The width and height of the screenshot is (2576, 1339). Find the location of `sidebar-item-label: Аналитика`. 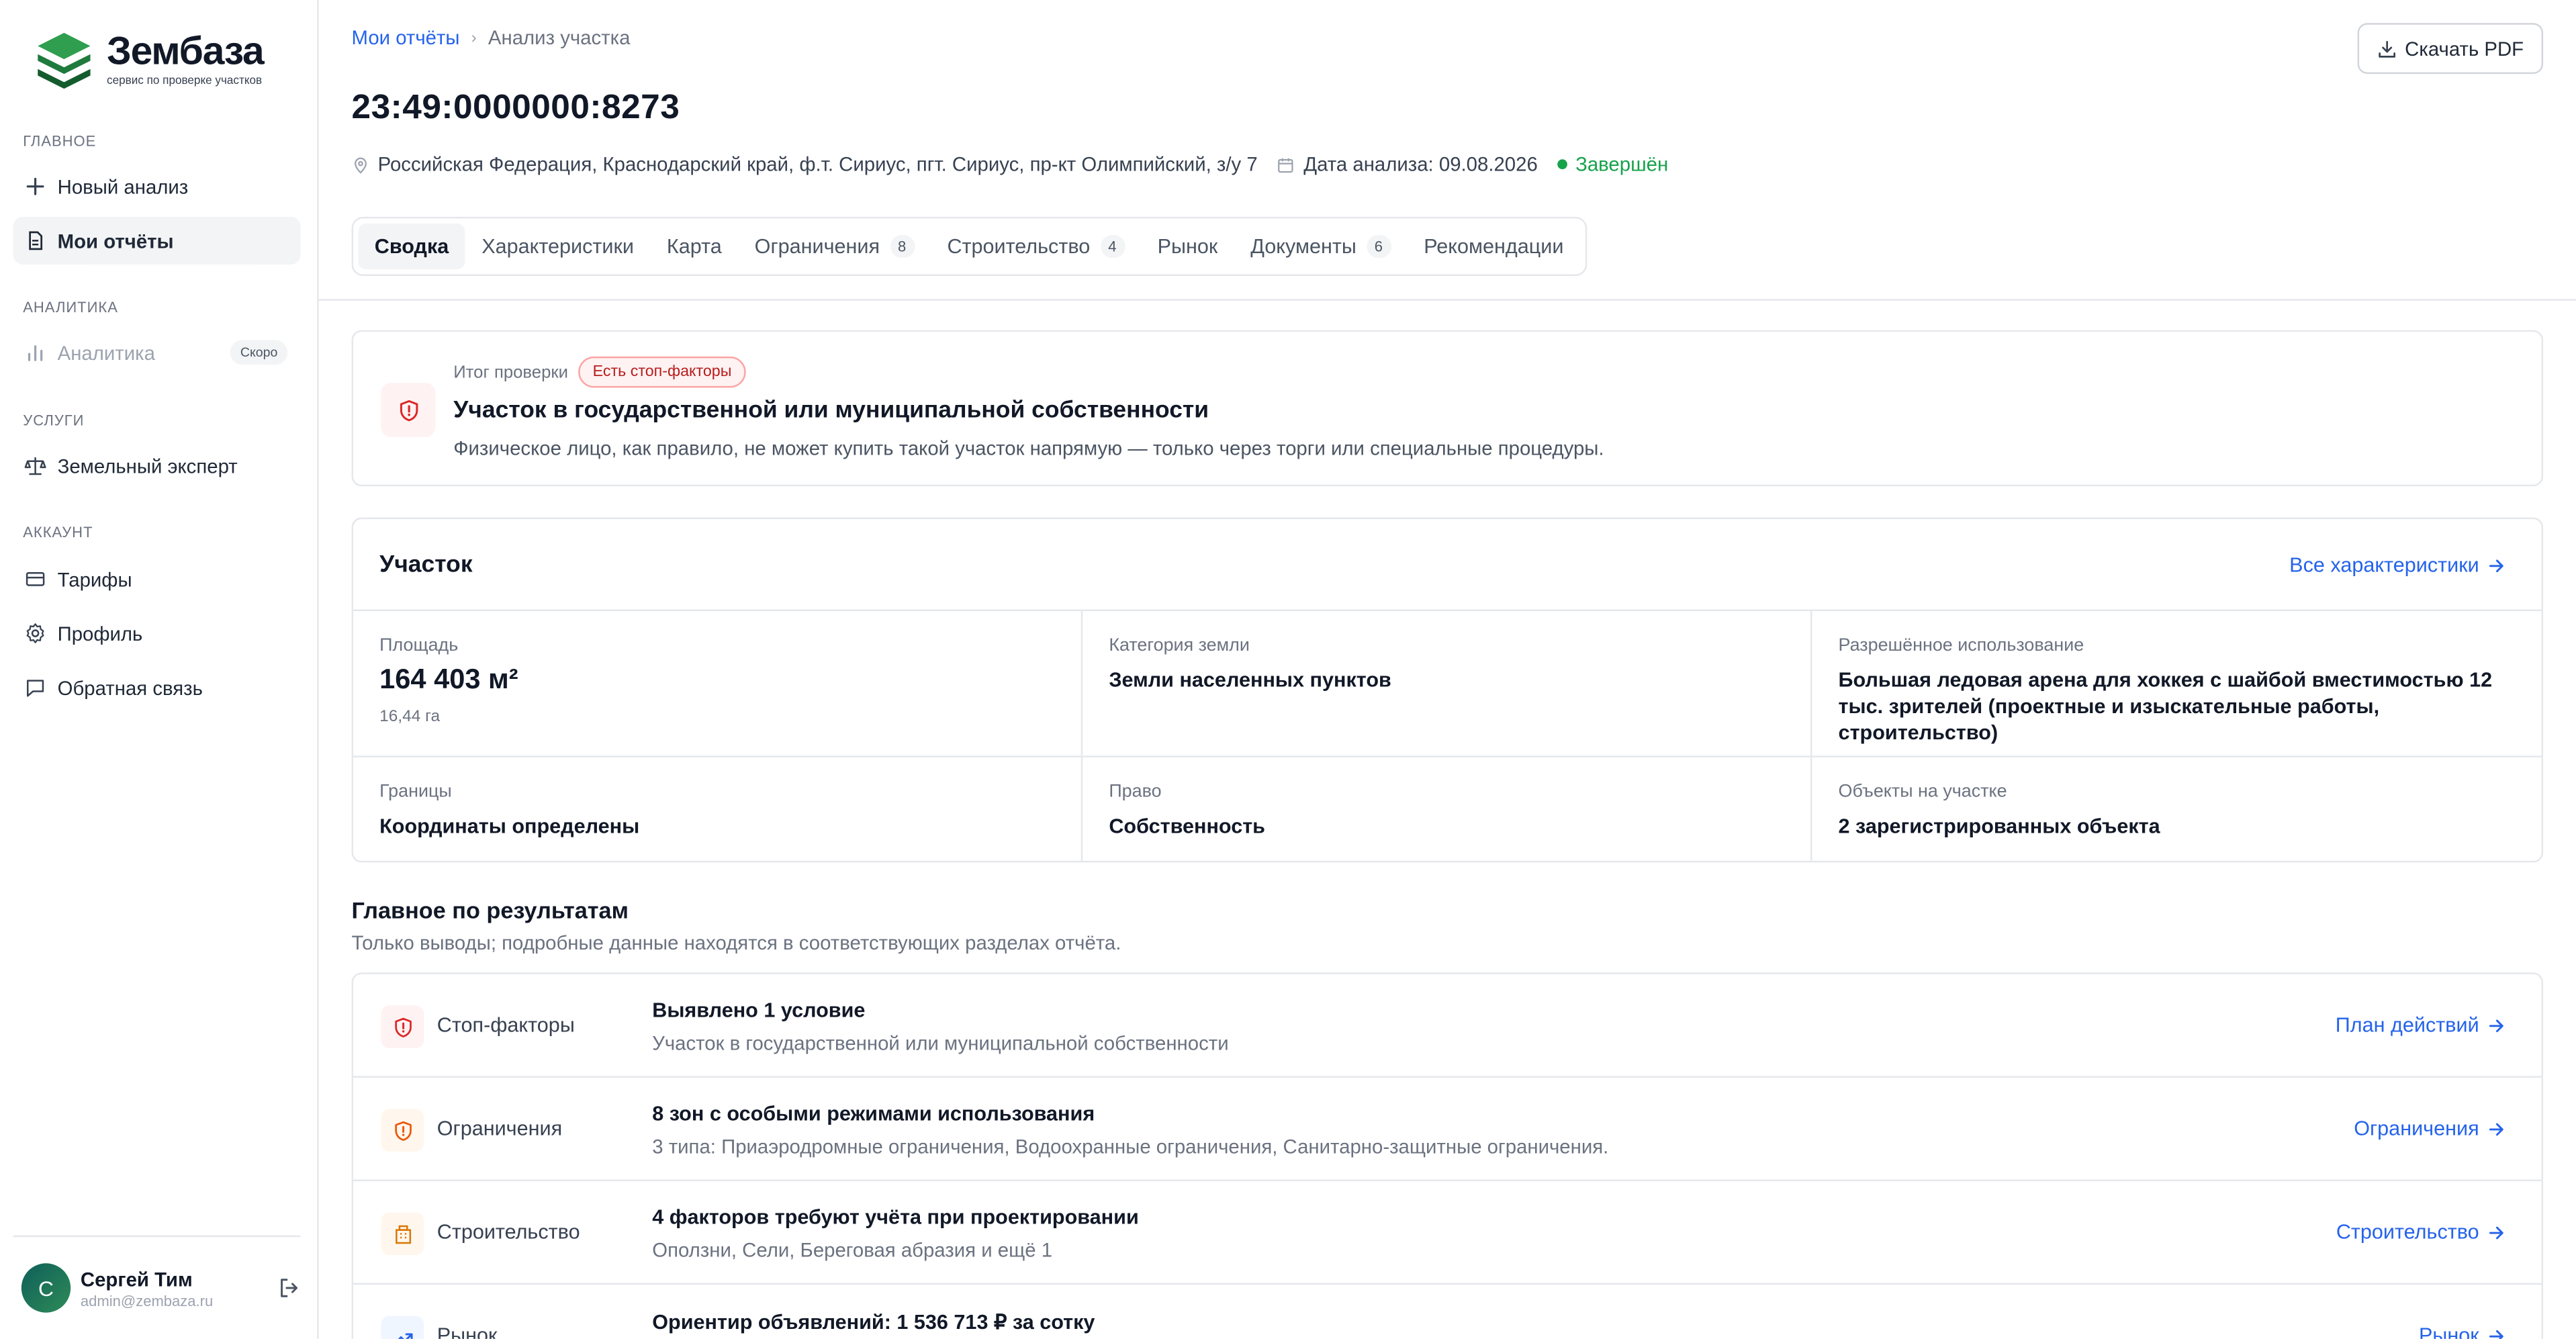

sidebar-item-label: Аналитика is located at coordinates (106, 352).